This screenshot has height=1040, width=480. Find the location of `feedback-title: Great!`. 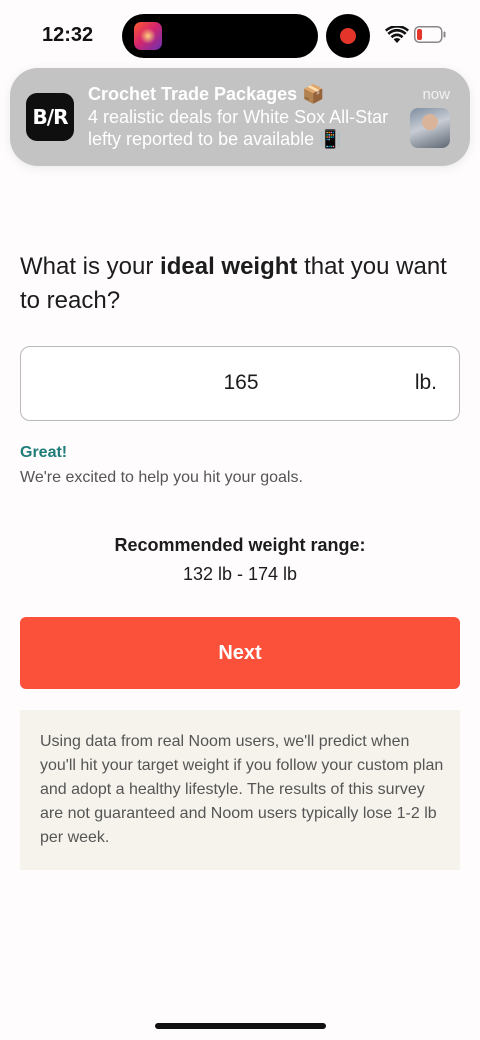

feedback-title: Great! is located at coordinates (44, 452).